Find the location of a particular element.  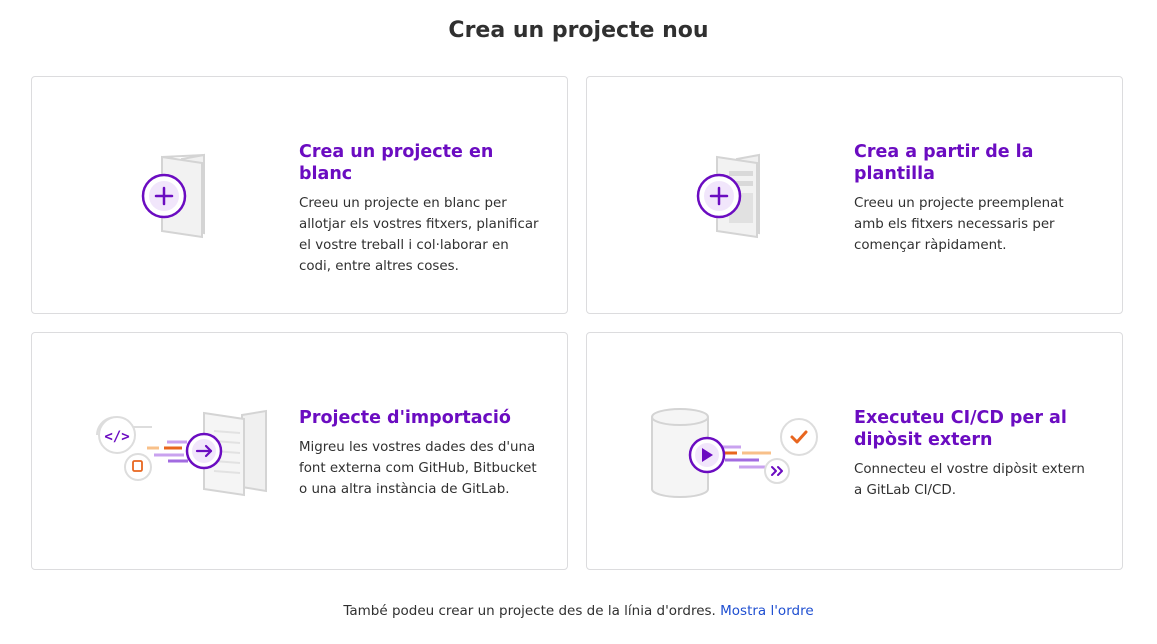

card-title: Crea un projecte en blanc is located at coordinates (396, 163).